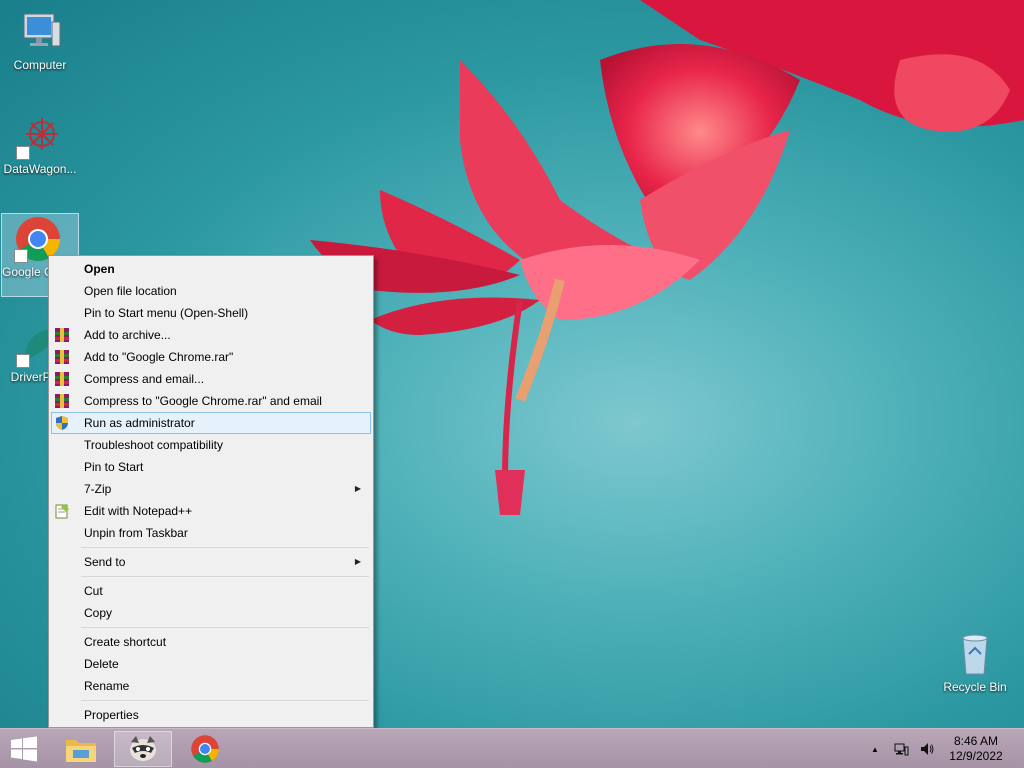  What do you see at coordinates (211, 613) in the screenshot?
I see `menu-item-copy: Copy` at bounding box center [211, 613].